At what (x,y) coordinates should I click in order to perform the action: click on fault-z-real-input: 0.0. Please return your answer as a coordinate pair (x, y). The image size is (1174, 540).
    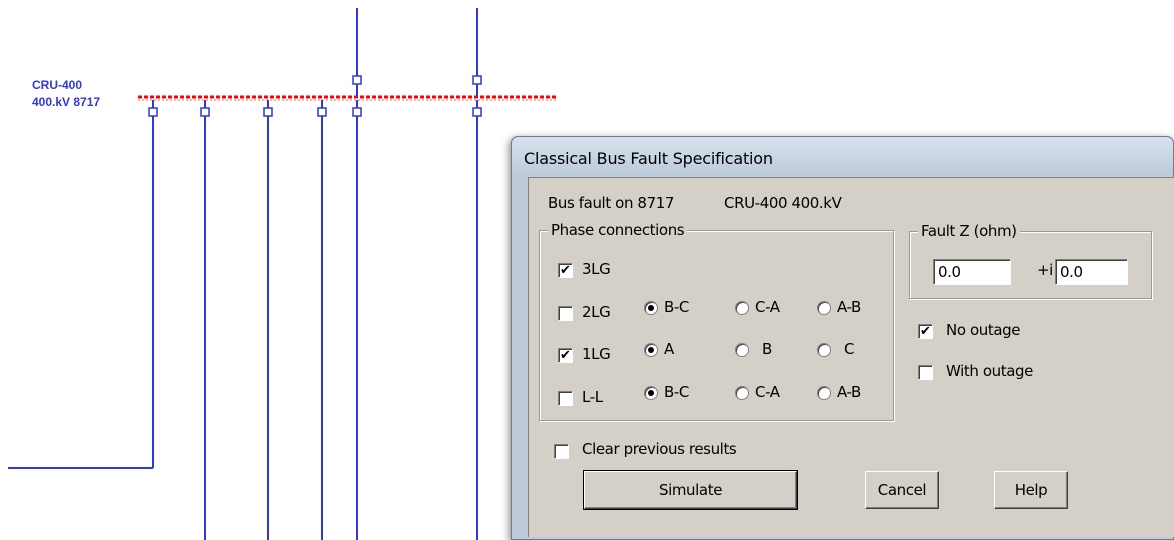
    Looking at the image, I should click on (972, 272).